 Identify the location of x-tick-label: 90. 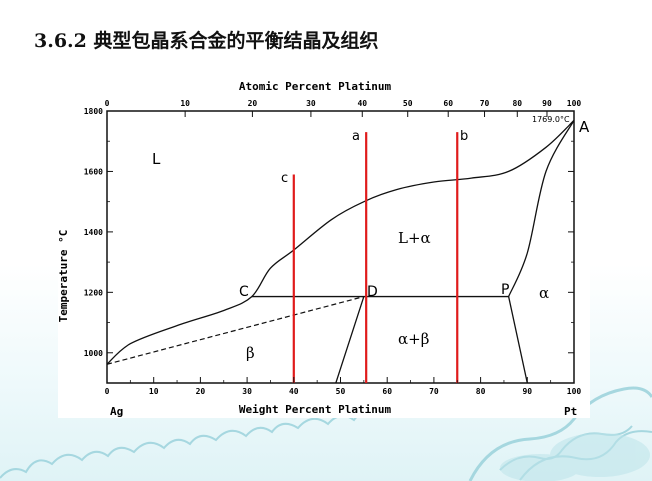
(527, 391).